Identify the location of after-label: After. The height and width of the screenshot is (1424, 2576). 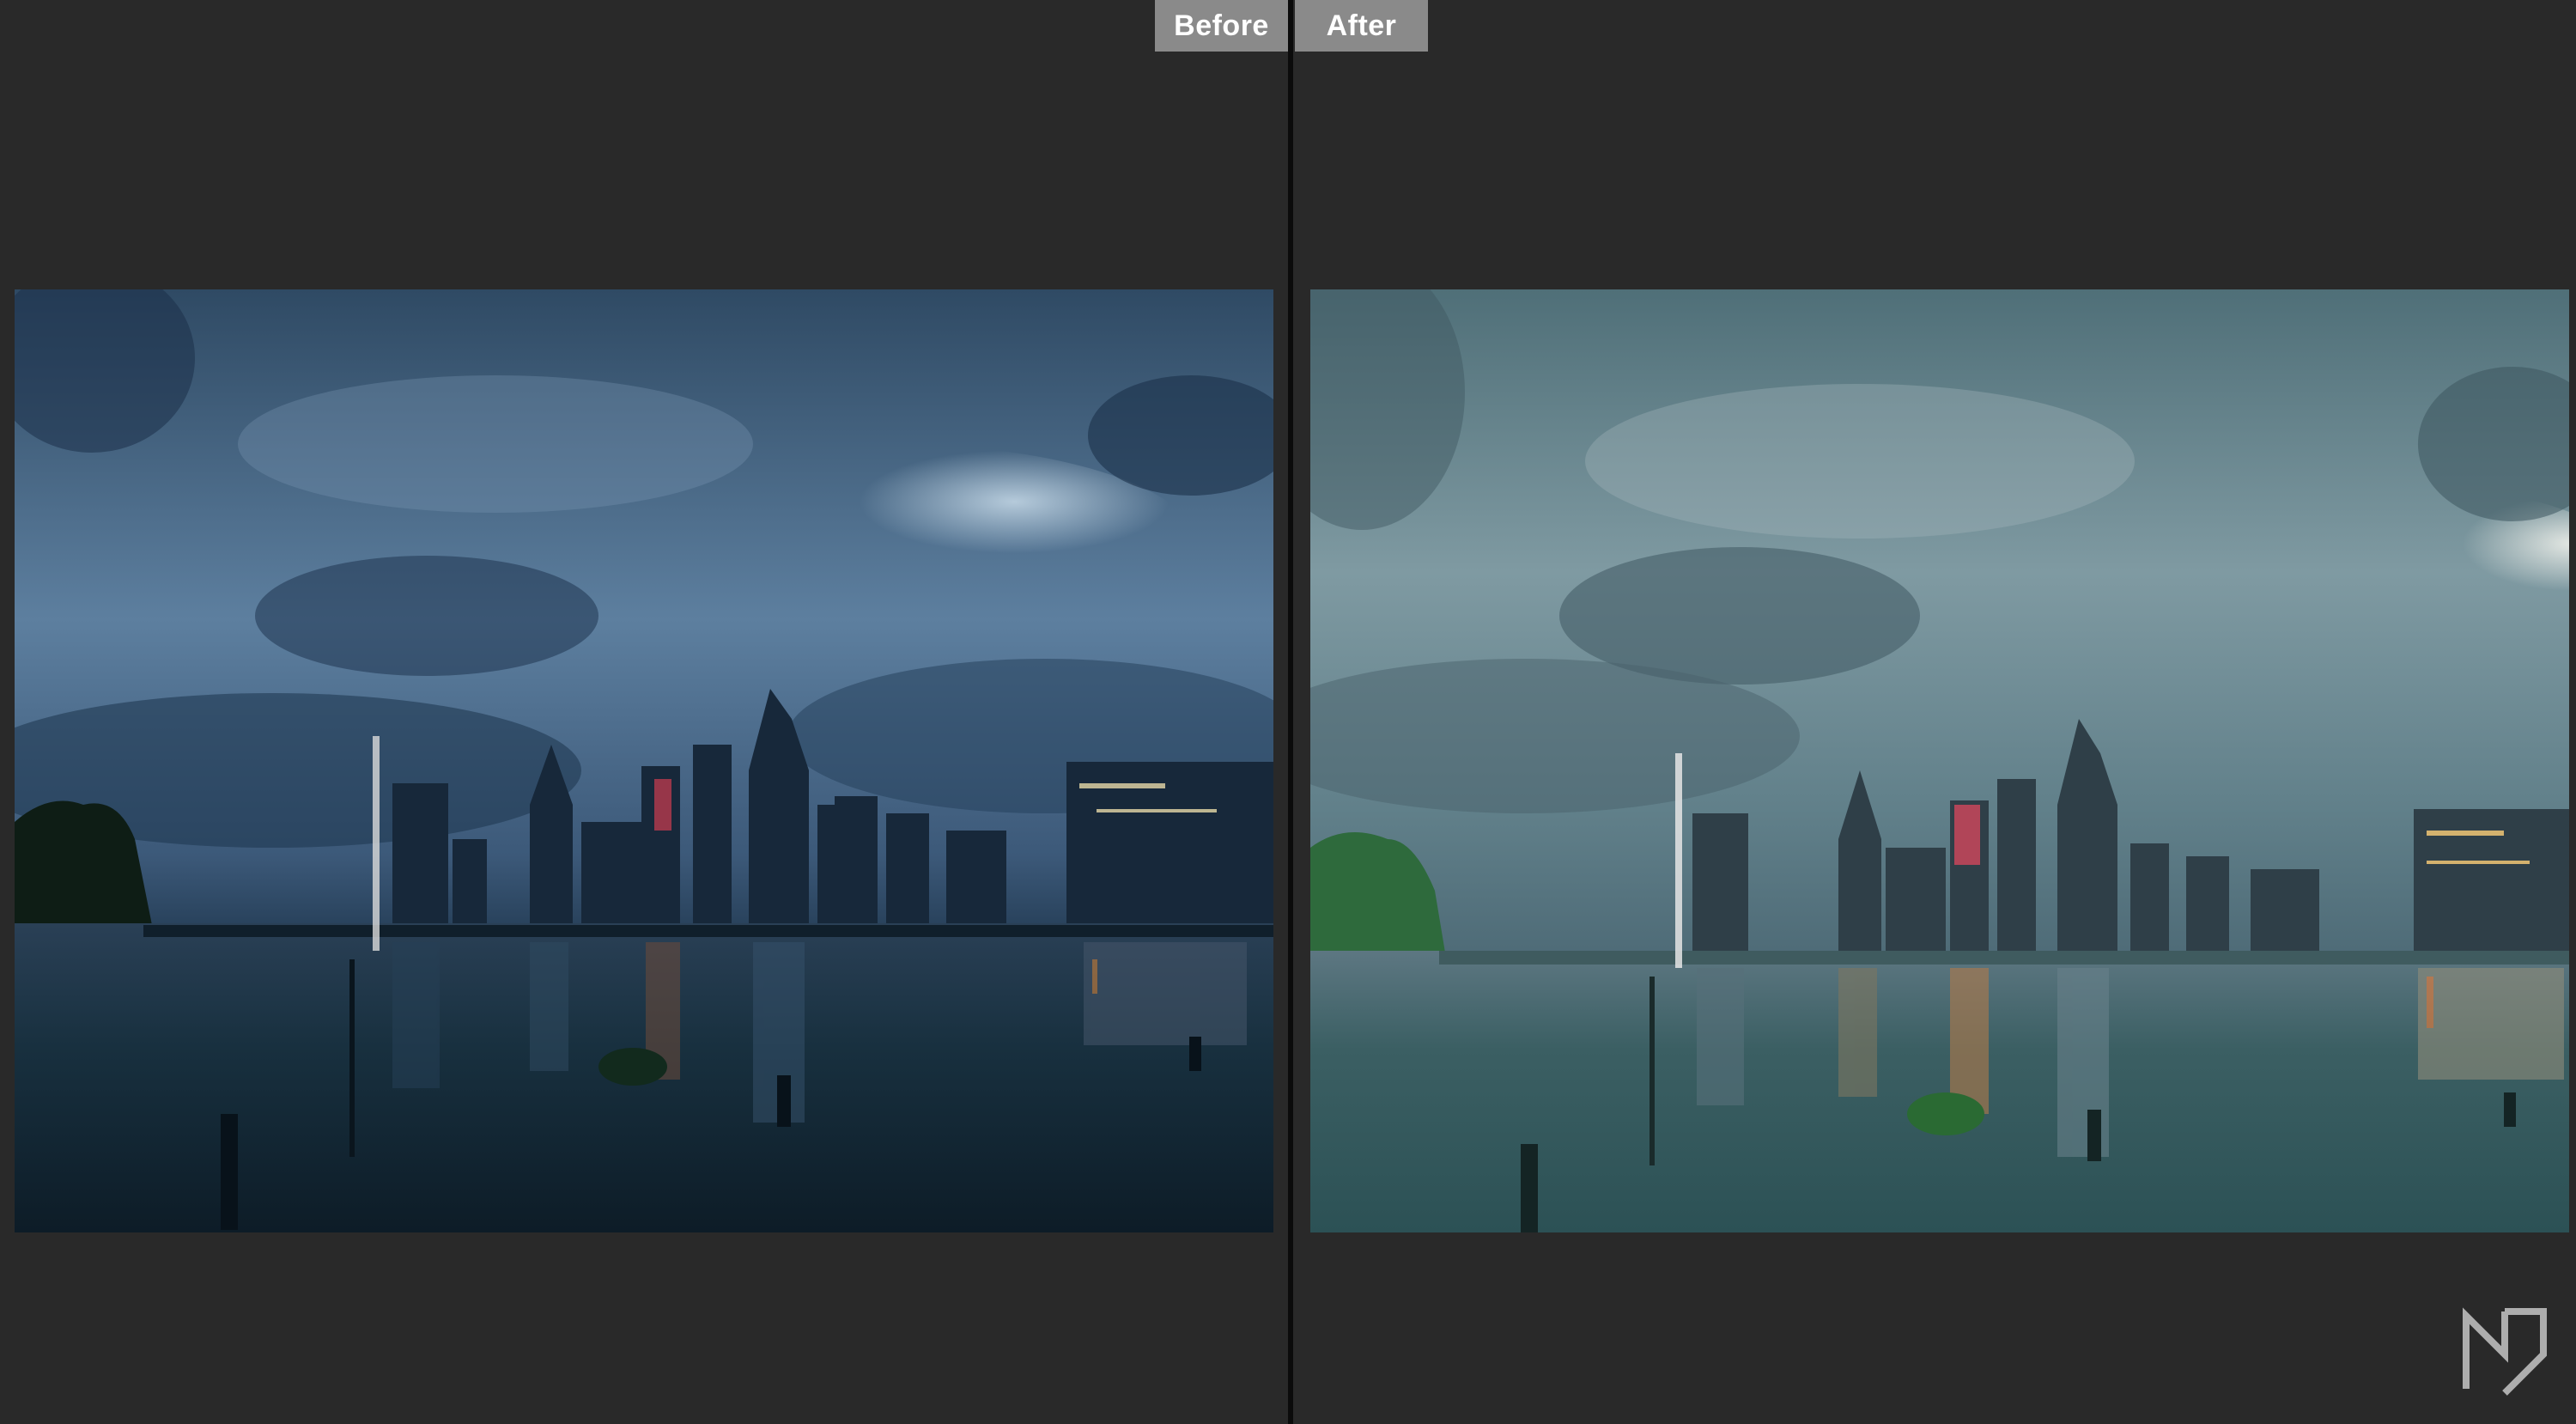
(1361, 26).